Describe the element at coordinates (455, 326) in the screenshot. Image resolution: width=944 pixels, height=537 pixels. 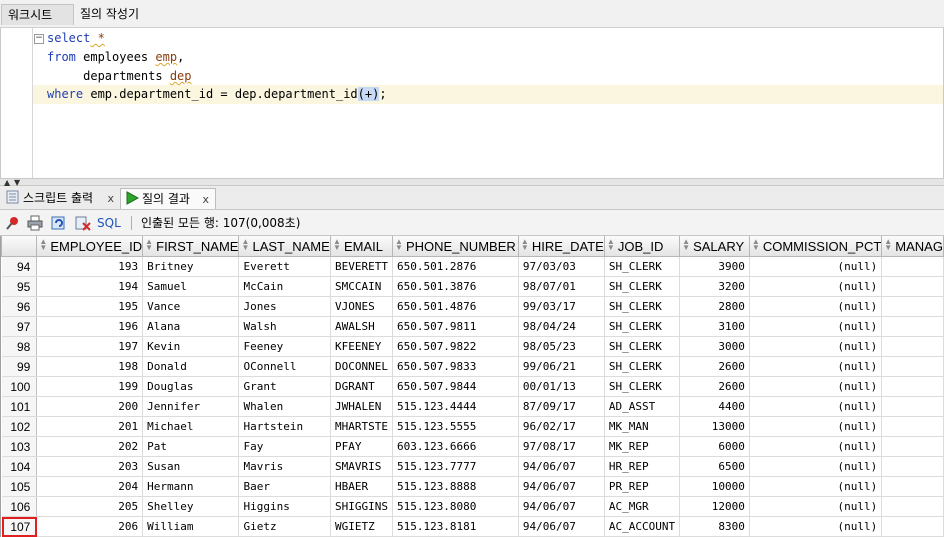
I see `table-cell: 650.507.9811` at that location.